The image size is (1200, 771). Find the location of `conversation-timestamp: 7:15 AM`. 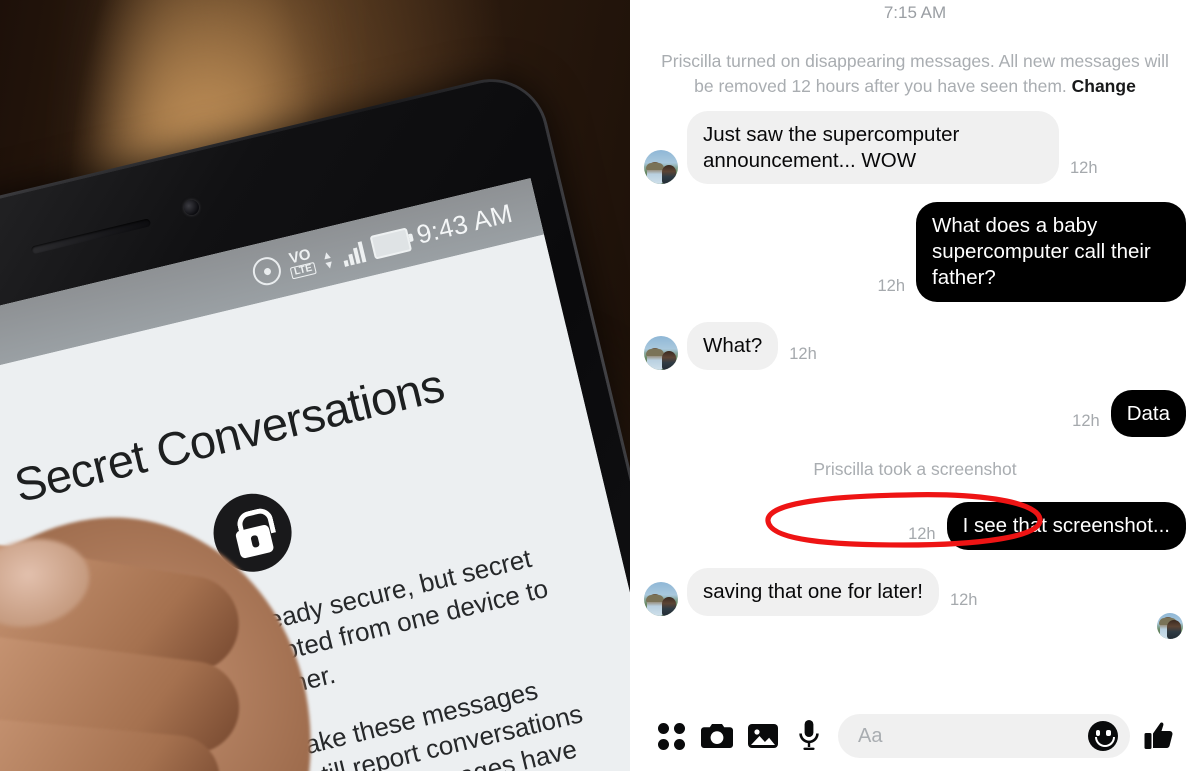

conversation-timestamp: 7:15 AM is located at coordinates (915, 12).